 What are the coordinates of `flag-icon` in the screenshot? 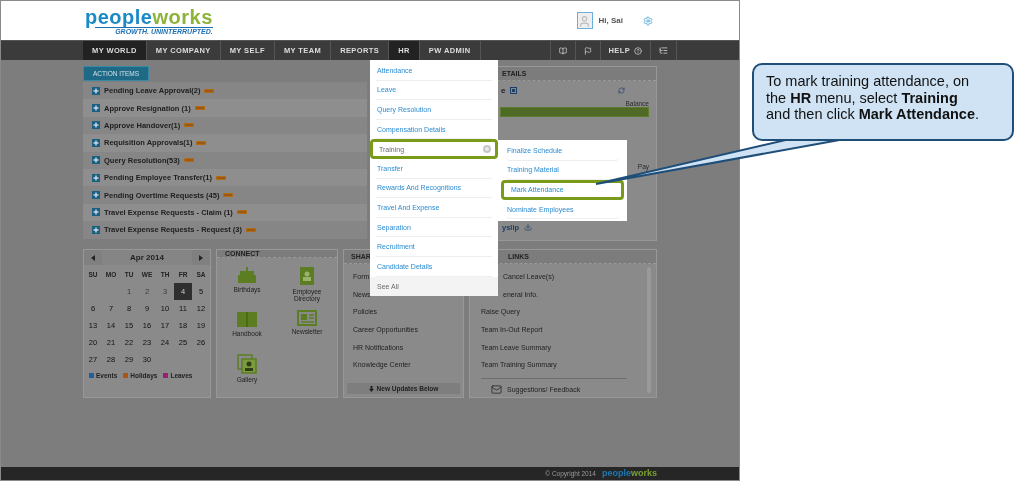 It's located at (587, 50).